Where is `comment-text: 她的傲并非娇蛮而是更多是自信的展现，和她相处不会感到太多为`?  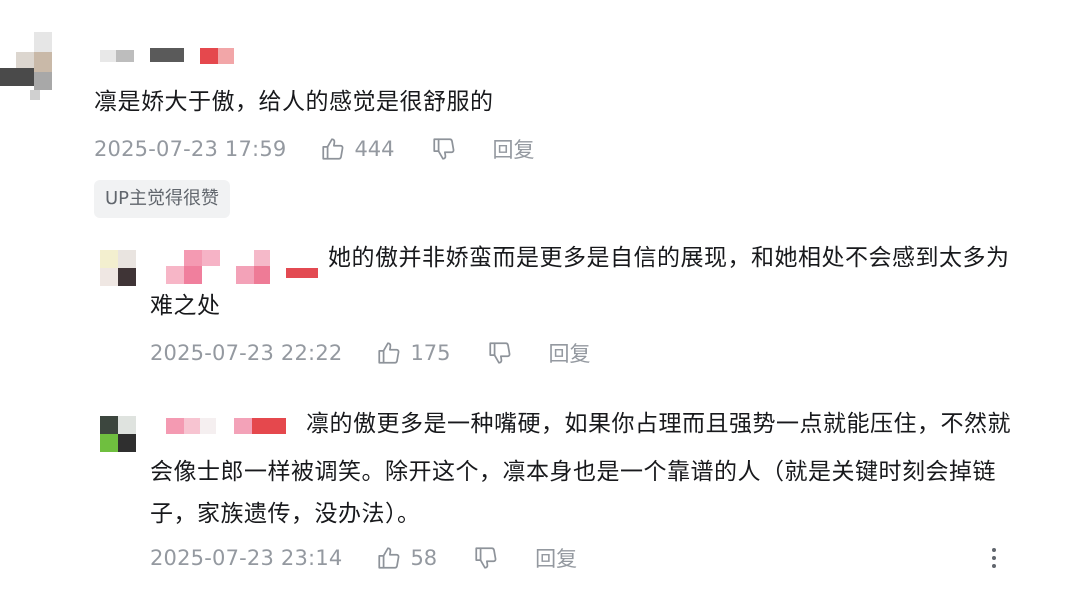
comment-text: 她的傲并非娇蛮而是更多是自信的展现，和她相处不会感到太多为 is located at coordinates (669, 258).